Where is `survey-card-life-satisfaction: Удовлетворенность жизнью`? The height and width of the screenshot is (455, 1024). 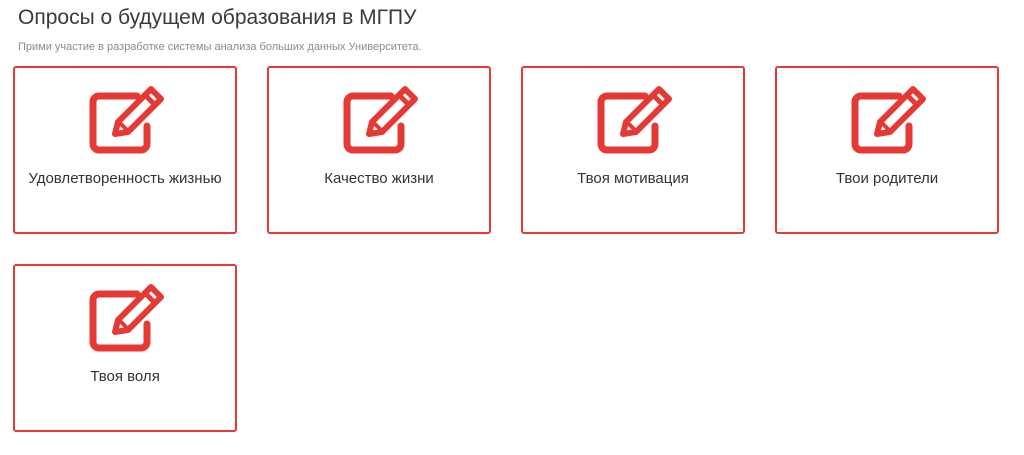 survey-card-life-satisfaction: Удовлетворенность жизнью is located at coordinates (125, 150).